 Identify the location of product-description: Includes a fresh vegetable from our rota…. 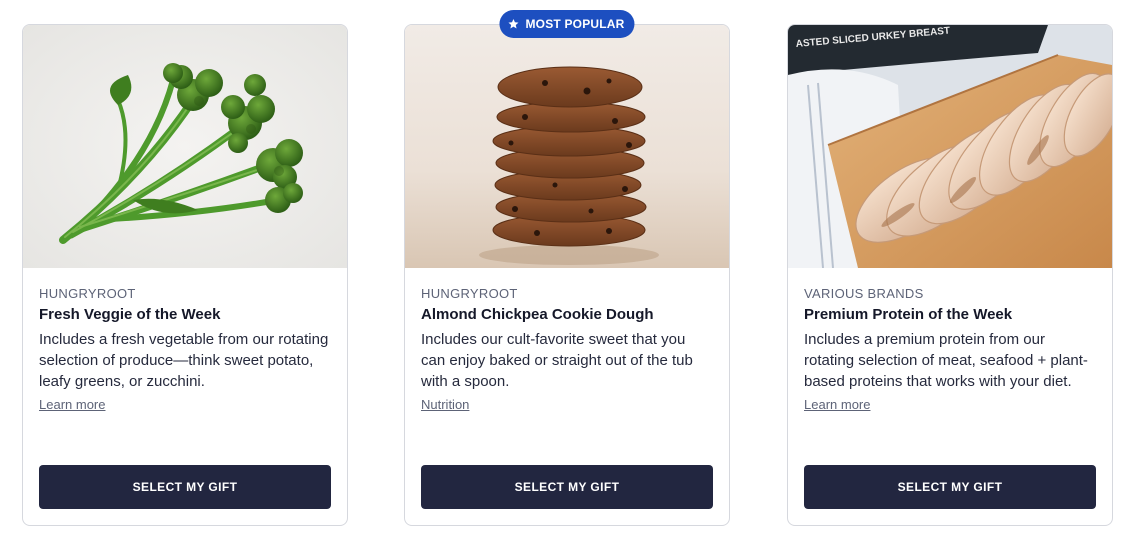
(184, 360).